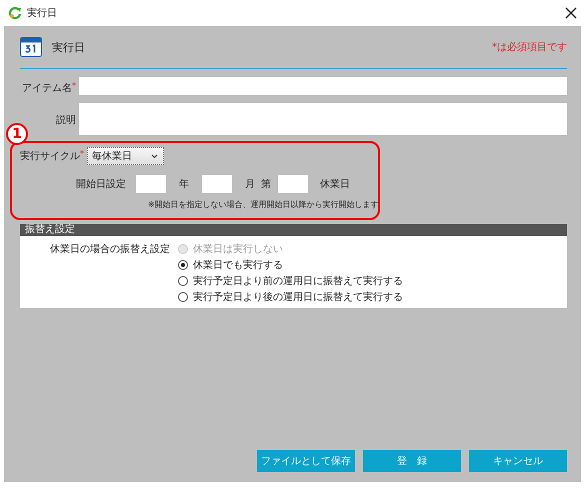 The image size is (587, 488). I want to click on form-title: 実行日, so click(68, 47).